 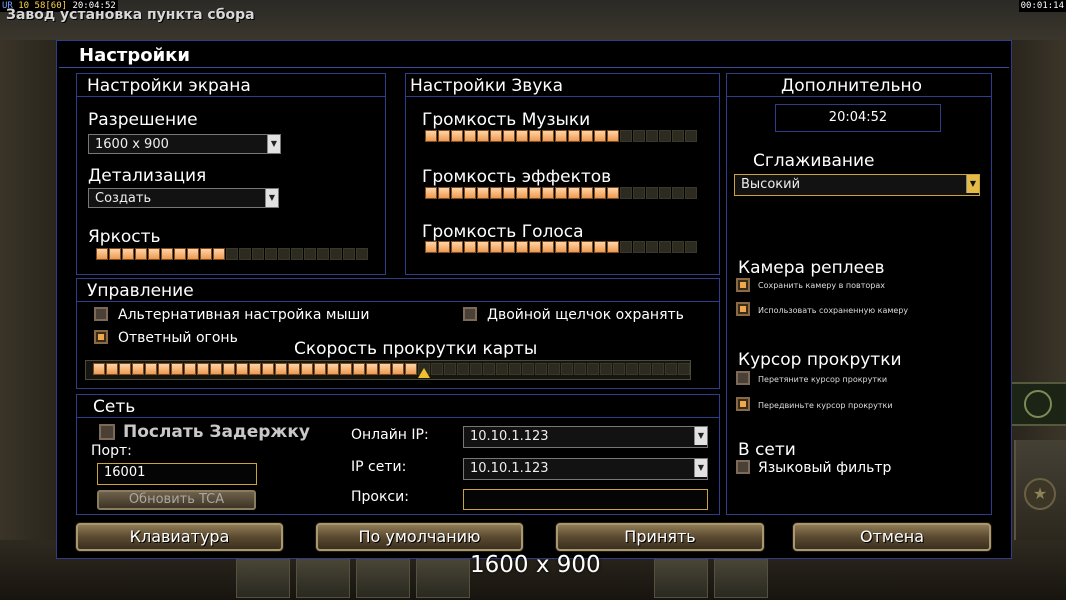 What do you see at coordinates (585, 437) in the screenshot?
I see `online-ip-dropdown: 10.10.1.123 ▼` at bounding box center [585, 437].